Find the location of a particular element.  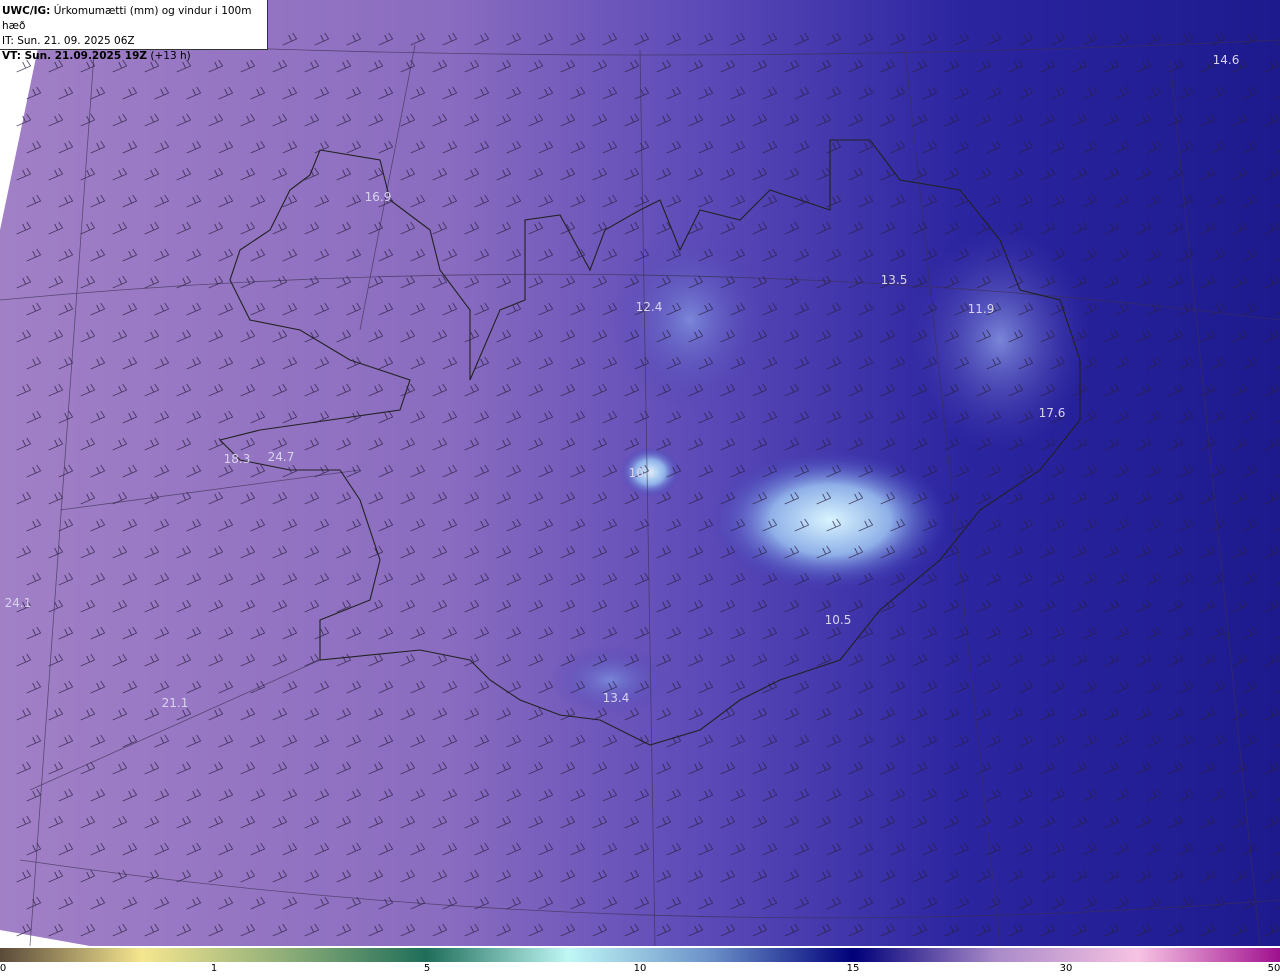

map-value-label: 17.6 is located at coordinates (1052, 413).